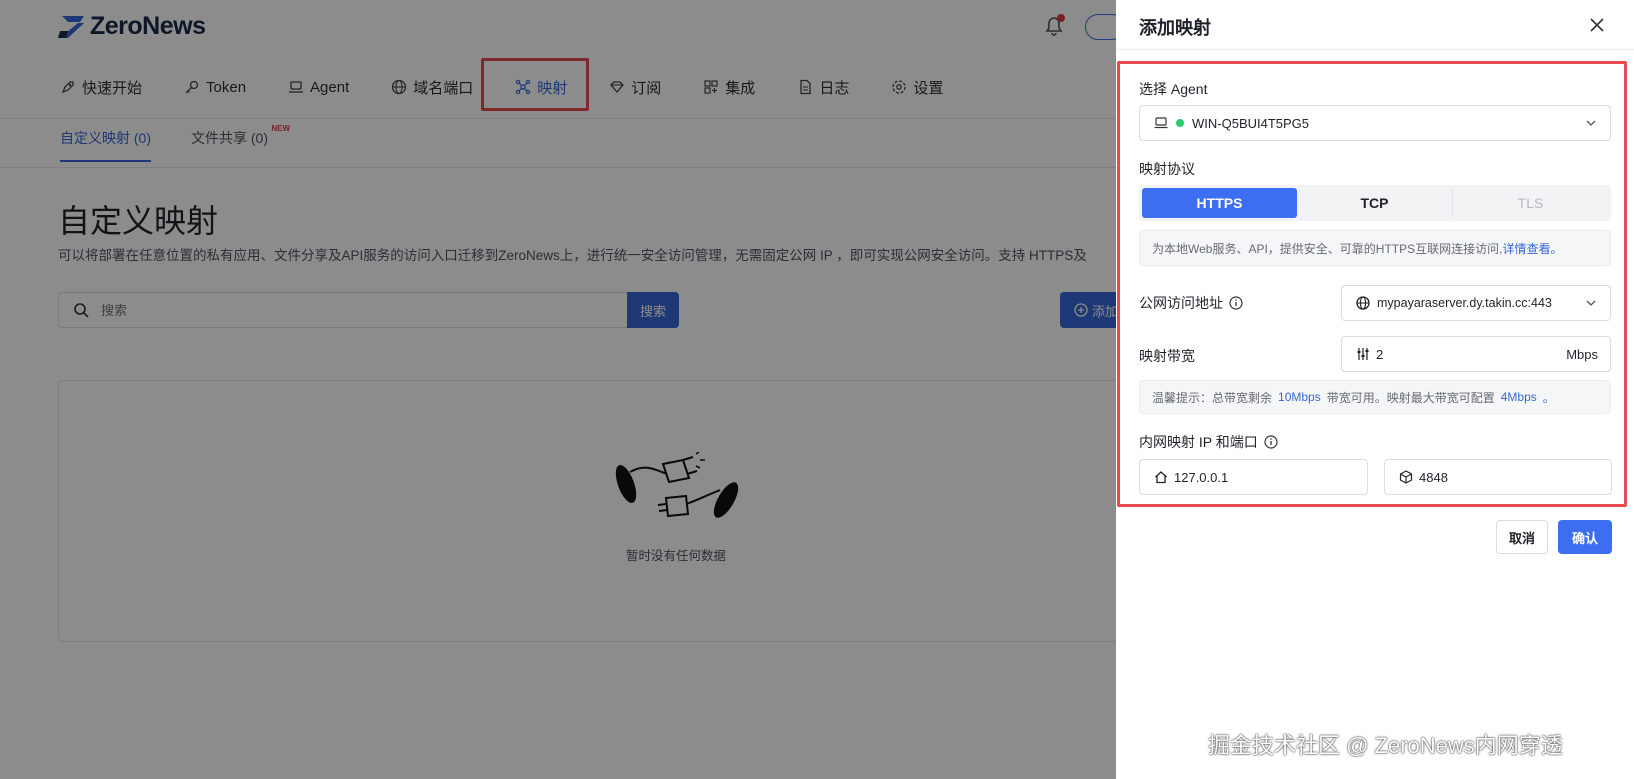 Image resolution: width=1634 pixels, height=779 pixels. I want to click on bandwidth-value: 2, so click(1380, 354).